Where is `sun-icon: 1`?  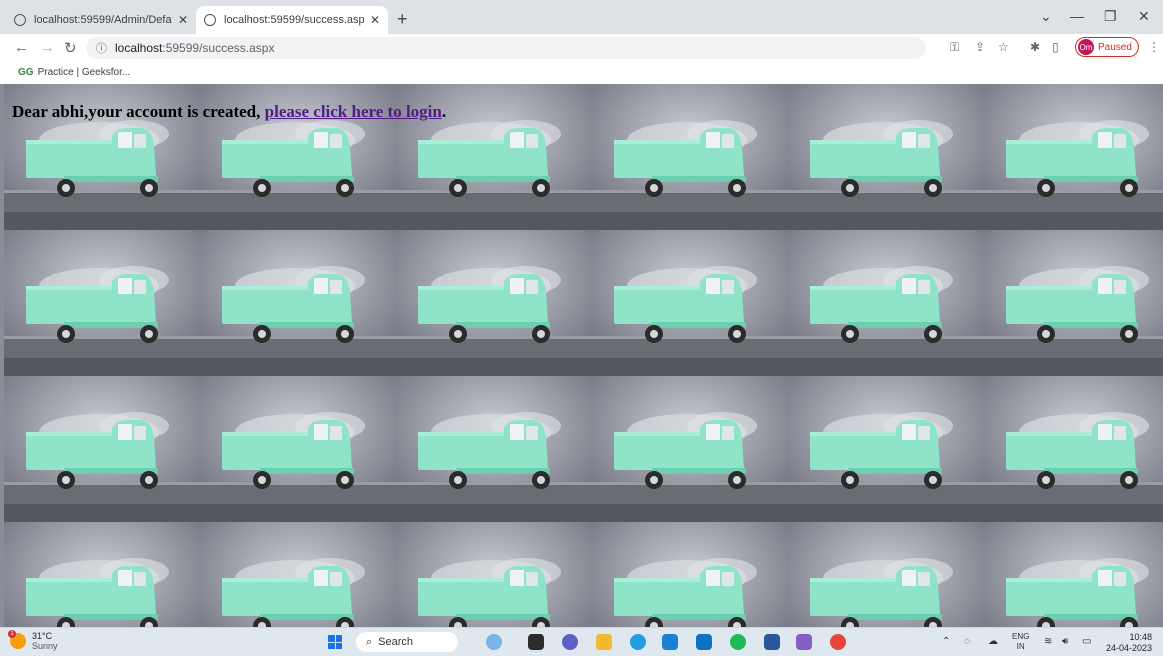 sun-icon: 1 is located at coordinates (17, 639).